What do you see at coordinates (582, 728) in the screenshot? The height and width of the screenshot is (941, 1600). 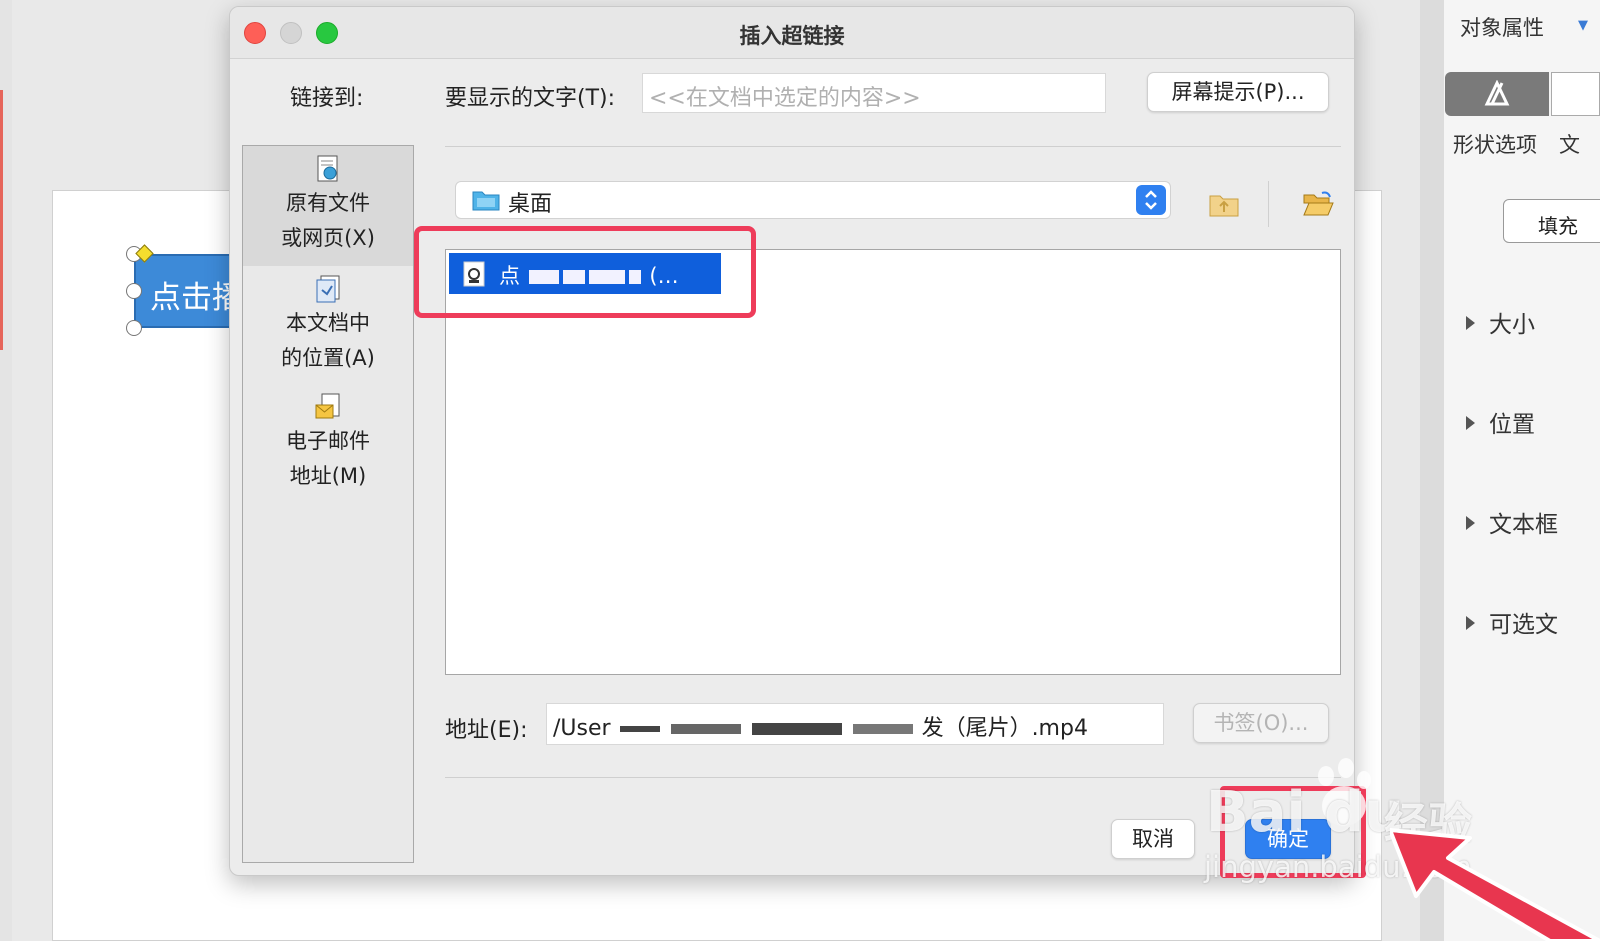 I see `address-prefix: /User` at bounding box center [582, 728].